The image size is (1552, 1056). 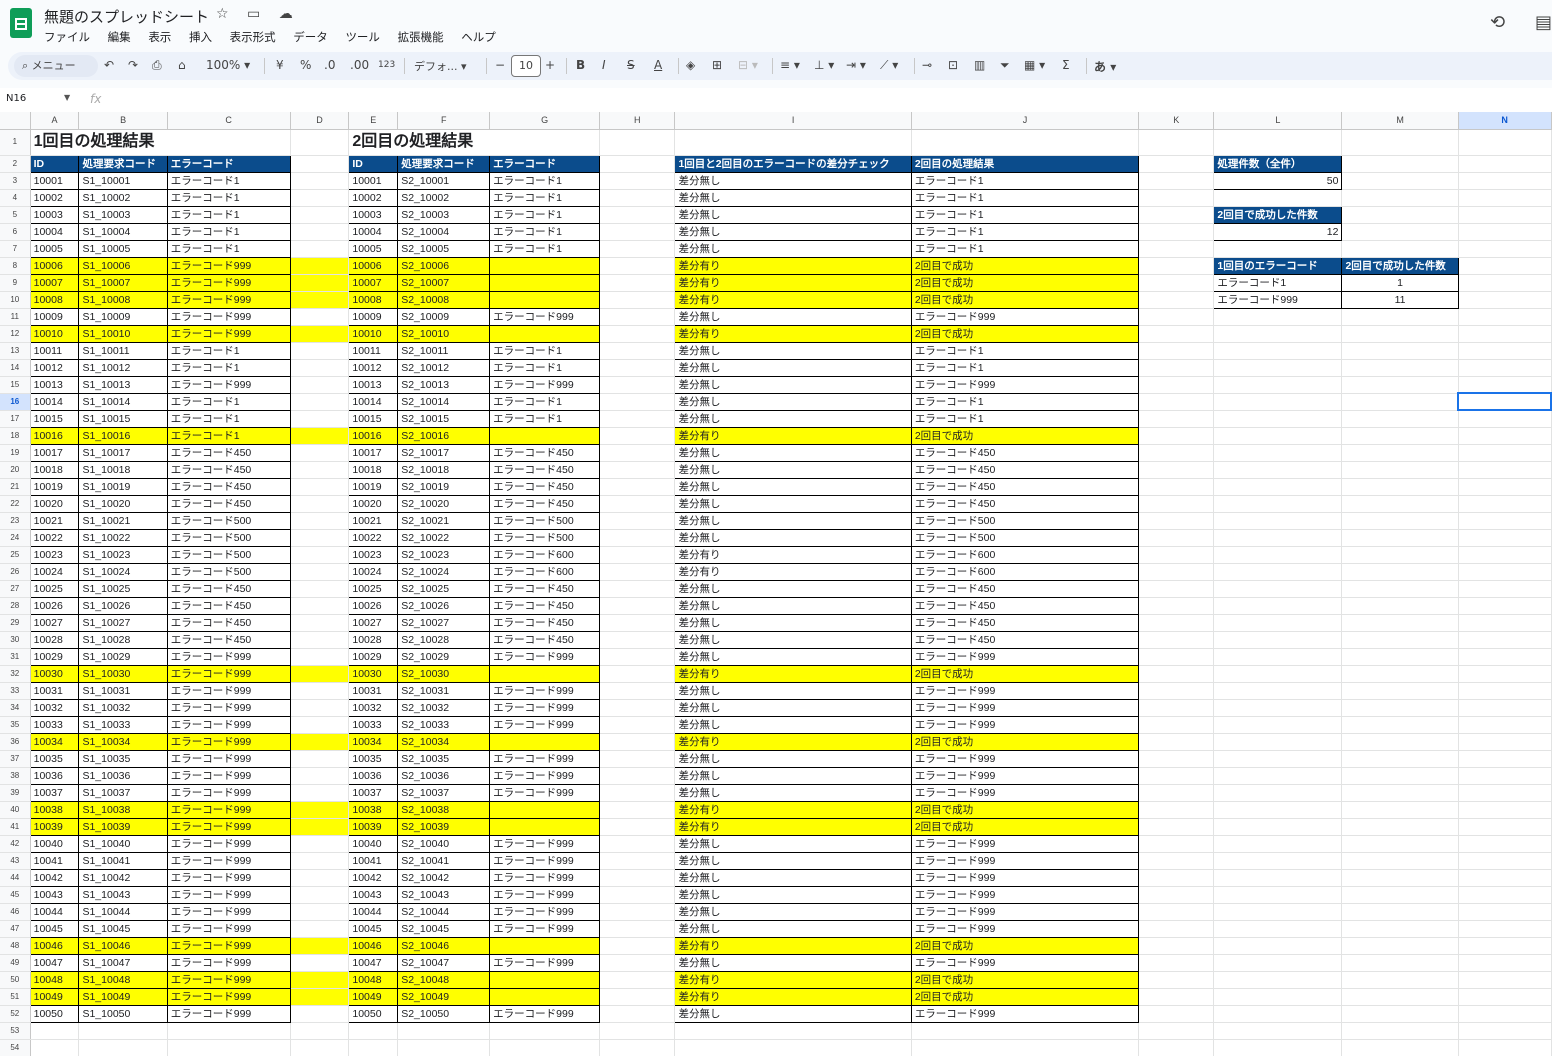 What do you see at coordinates (373, 673) in the screenshot?
I see `cell-e32: 10030` at bounding box center [373, 673].